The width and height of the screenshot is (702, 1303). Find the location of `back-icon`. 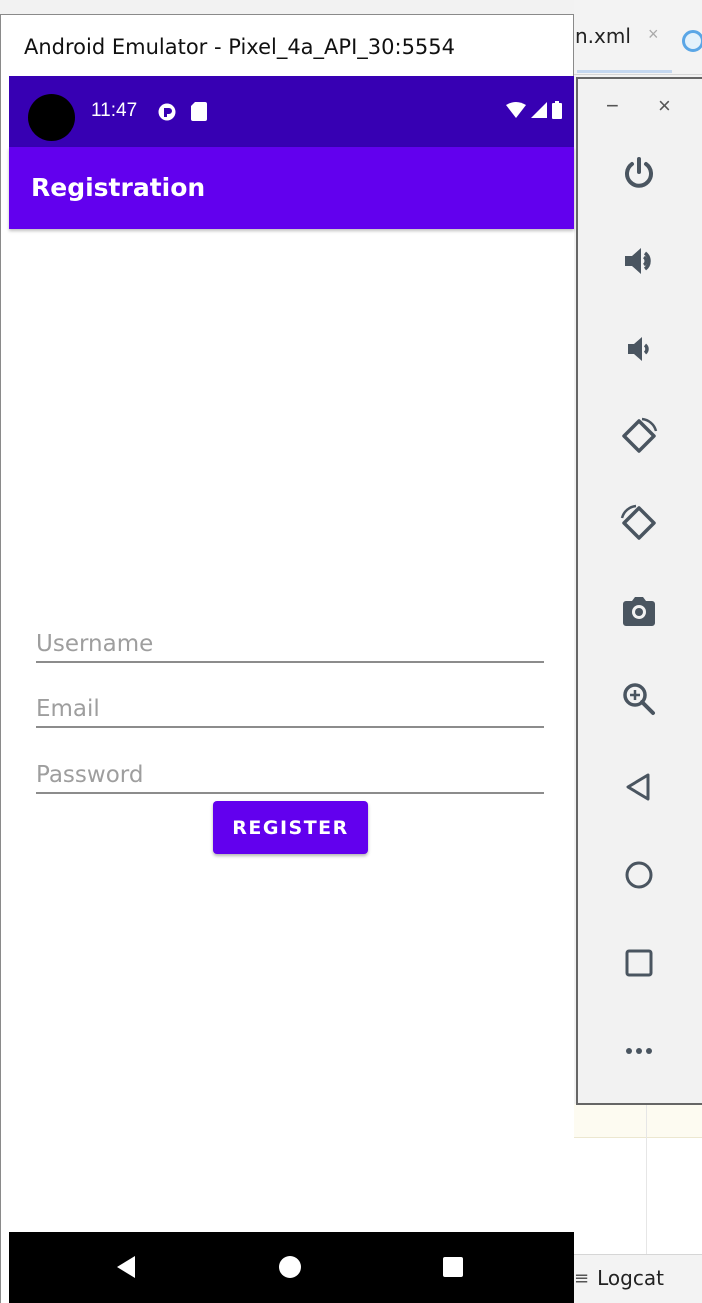

back-icon is located at coordinates (638, 787).